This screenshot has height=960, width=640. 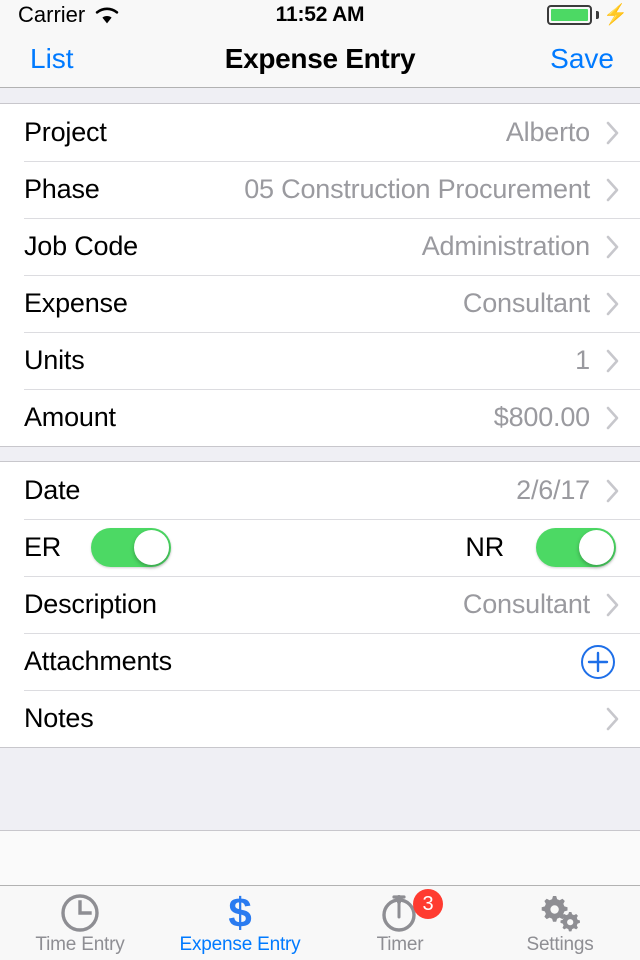 I want to click on row-attachments: Attachments, so click(x=320, y=661).